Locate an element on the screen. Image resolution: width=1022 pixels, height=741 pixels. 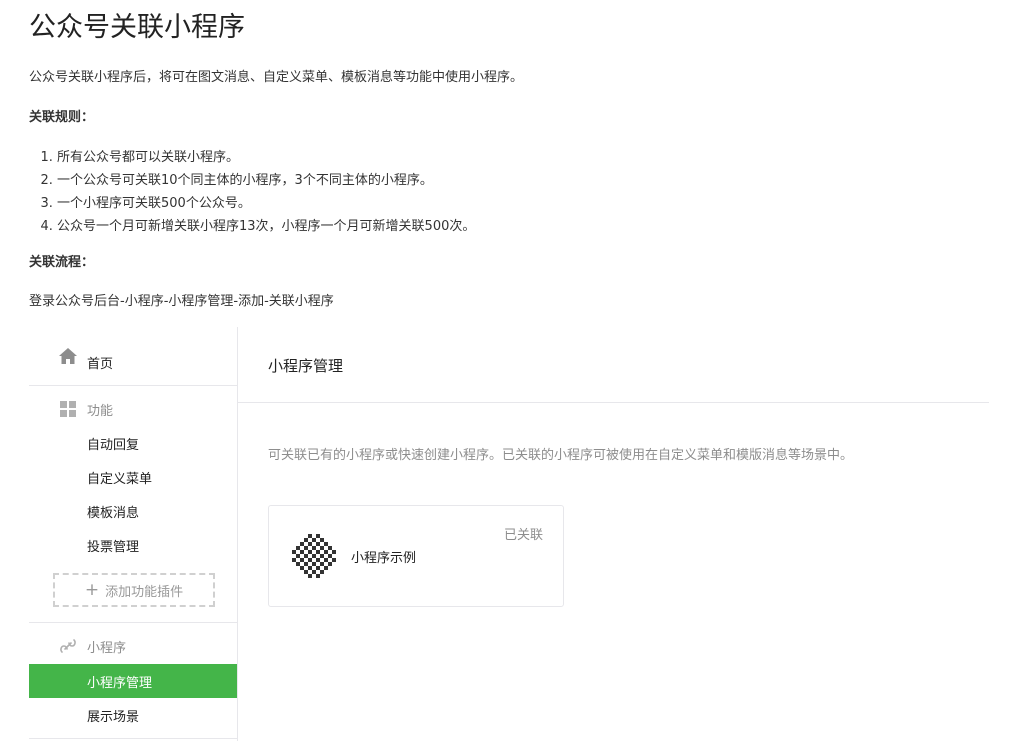
main-divider is located at coordinates (613, 402).